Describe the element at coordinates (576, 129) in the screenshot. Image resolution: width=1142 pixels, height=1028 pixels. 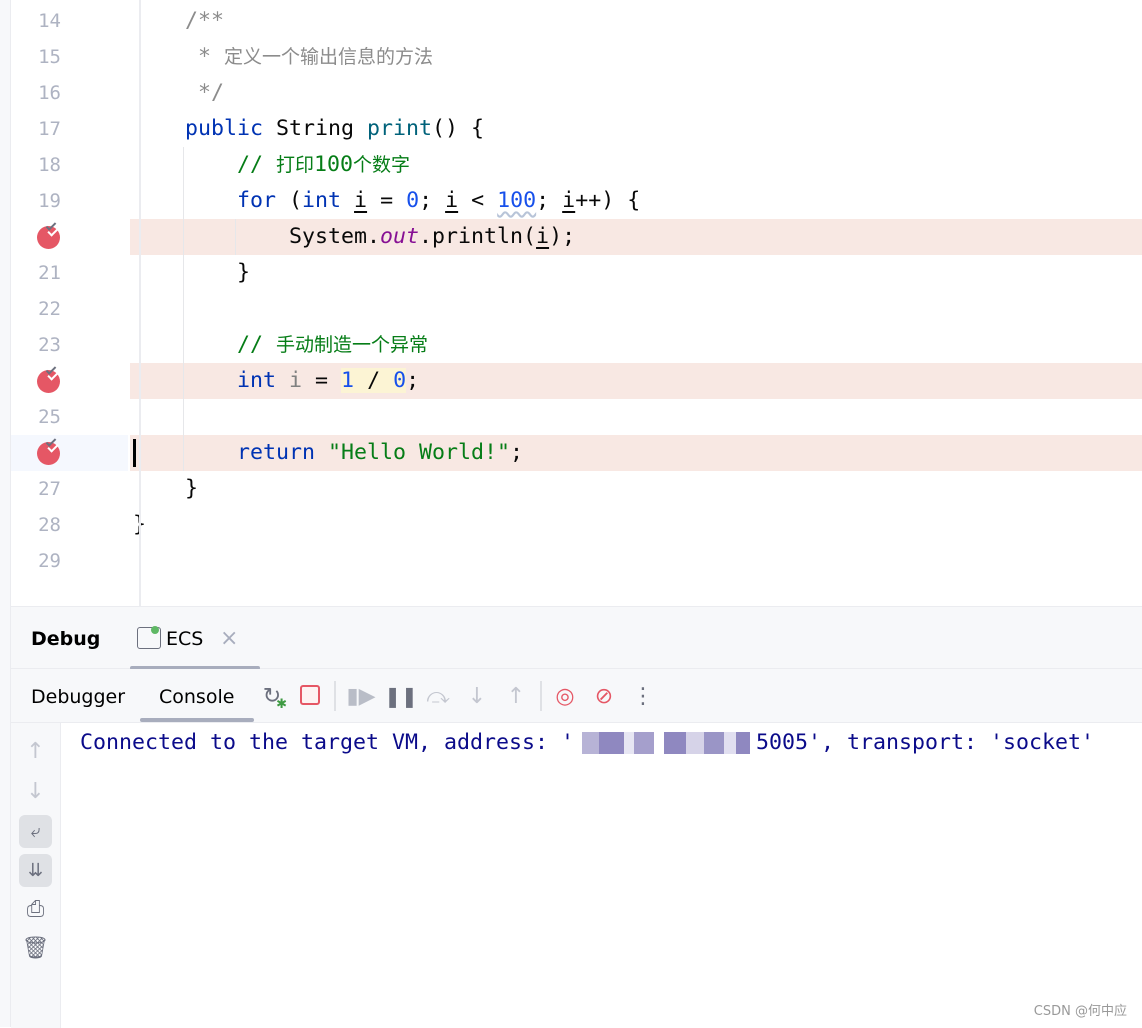
I see `code-line: 17 public String print() {` at that location.